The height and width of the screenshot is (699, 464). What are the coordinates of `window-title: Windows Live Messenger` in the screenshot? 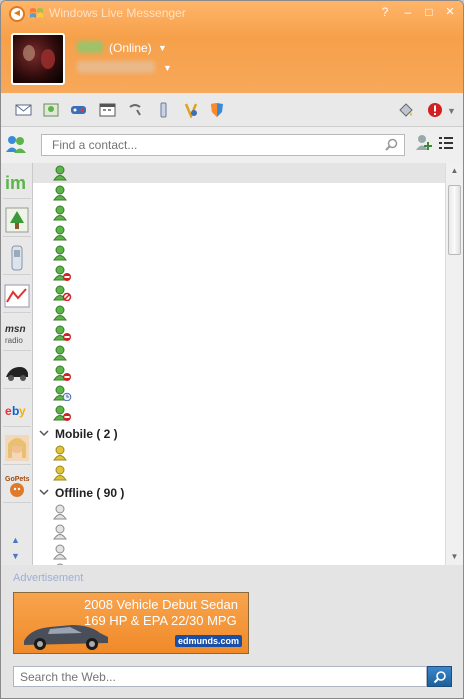 It's located at (117, 13).